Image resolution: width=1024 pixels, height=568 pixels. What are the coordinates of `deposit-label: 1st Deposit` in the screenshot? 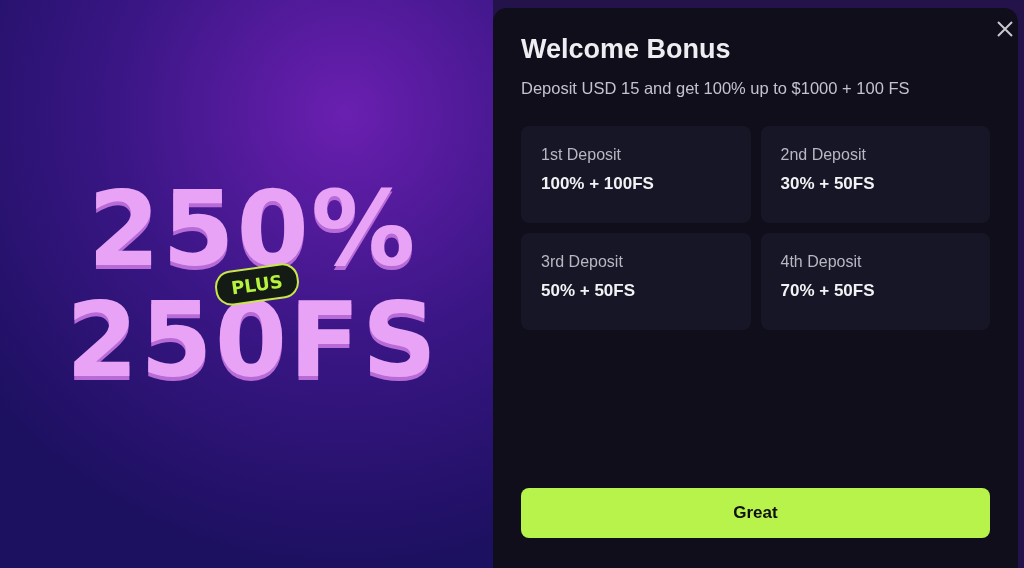 It's located at (582, 155).